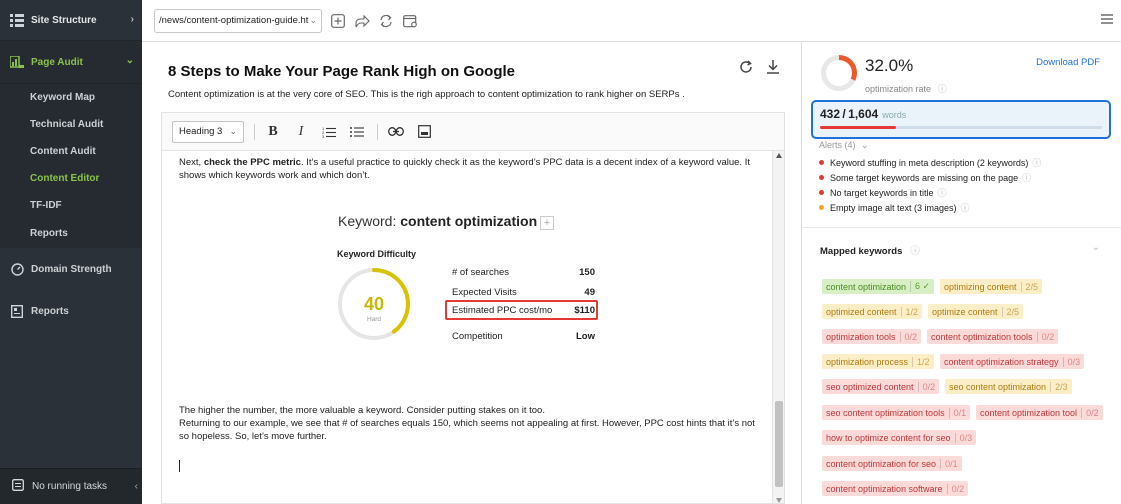 The width and height of the screenshot is (1121, 504). Describe the element at coordinates (1010, 311) in the screenshot. I see `keyword-chip-score: 2/5` at that location.